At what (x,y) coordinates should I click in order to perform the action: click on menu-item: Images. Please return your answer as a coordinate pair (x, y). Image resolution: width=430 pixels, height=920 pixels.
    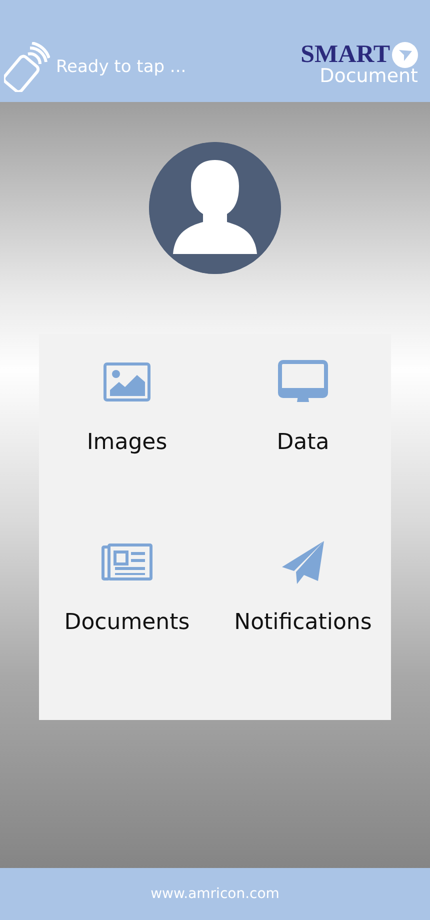
    Looking at the image, I should click on (127, 442).